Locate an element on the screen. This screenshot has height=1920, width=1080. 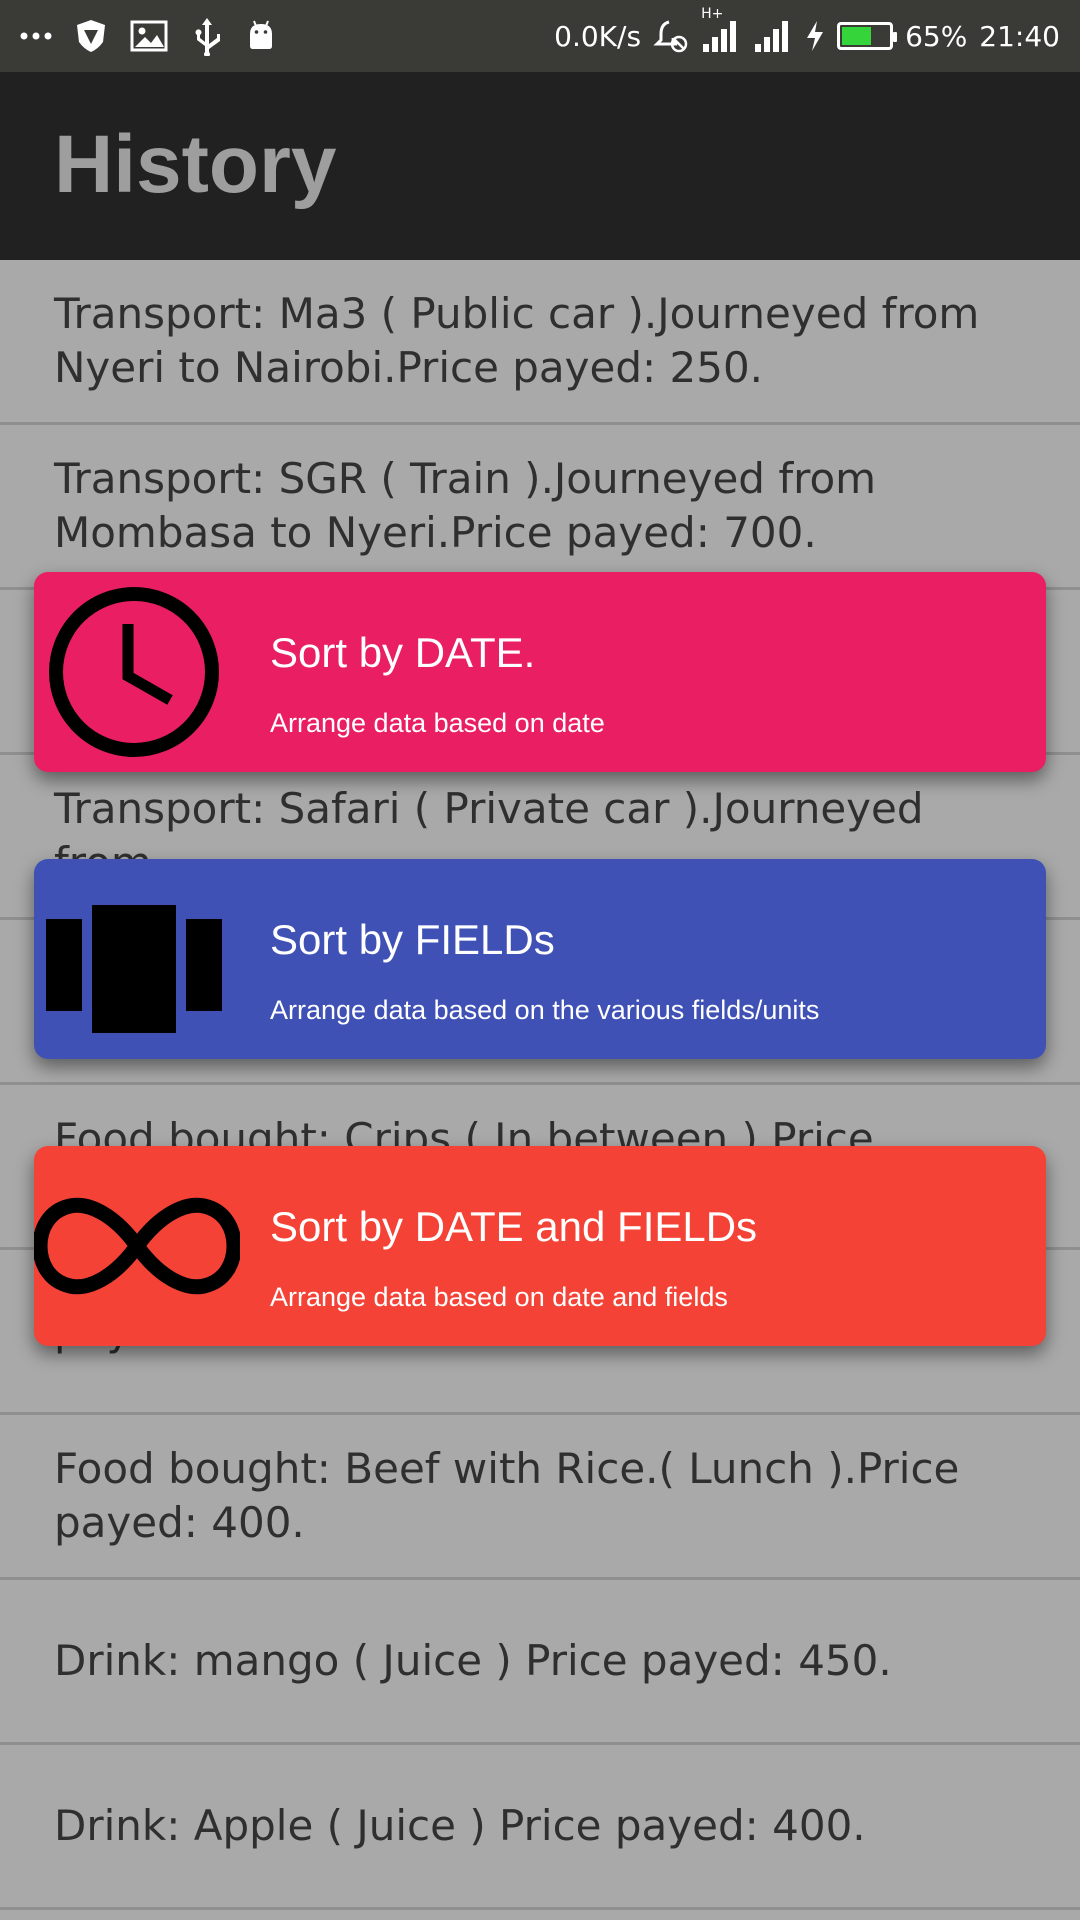
battery-percent: 65% is located at coordinates (936, 36).